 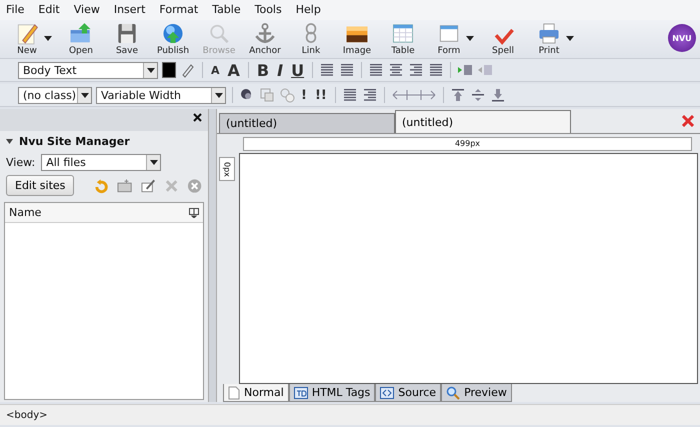 I want to click on toolbar-button: Publish, so click(x=173, y=38).